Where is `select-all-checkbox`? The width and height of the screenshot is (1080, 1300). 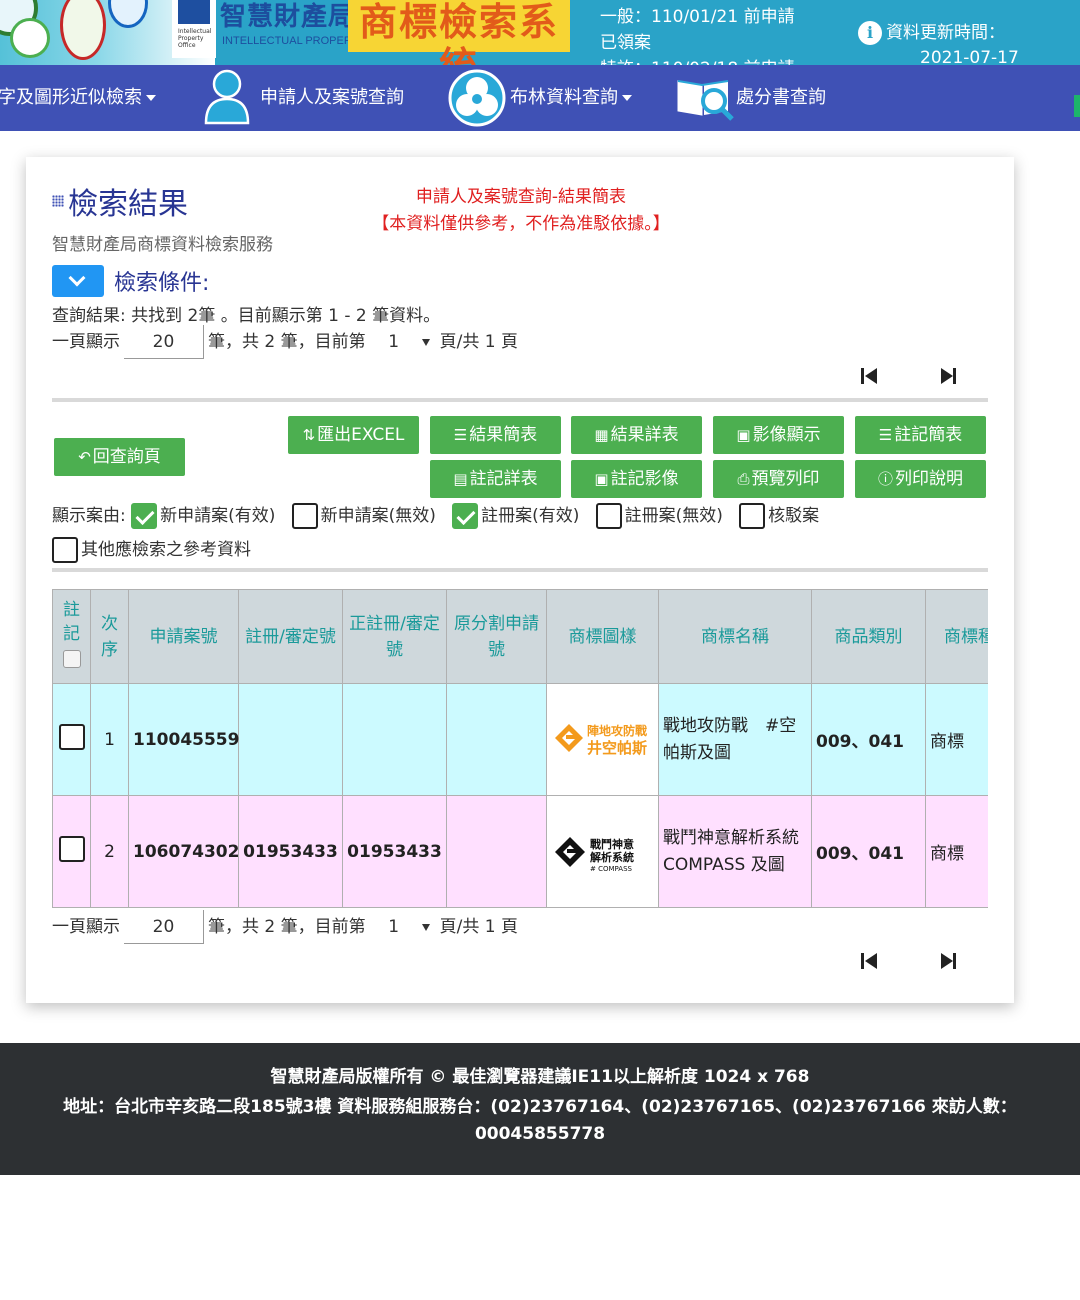
select-all-checkbox is located at coordinates (71, 658).